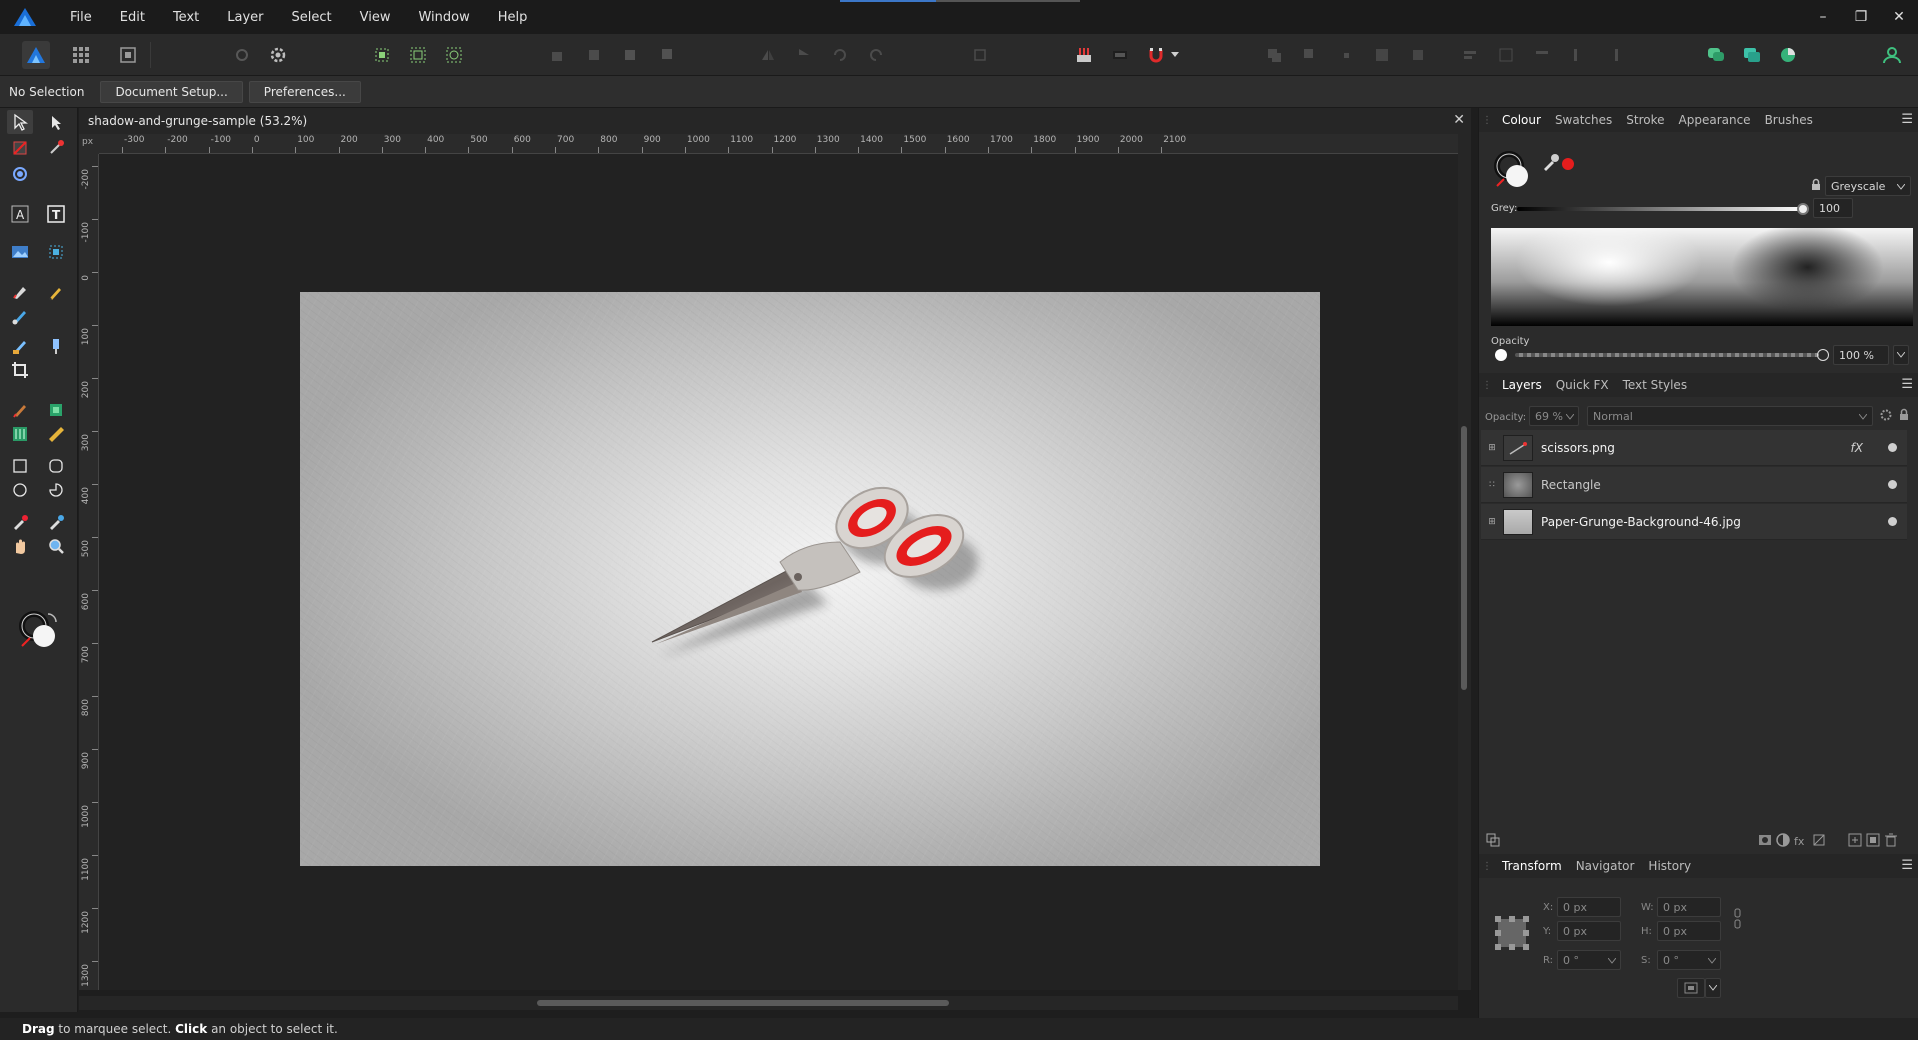 This screenshot has height=1040, width=1918. I want to click on gradient-tool, so click(20, 434).